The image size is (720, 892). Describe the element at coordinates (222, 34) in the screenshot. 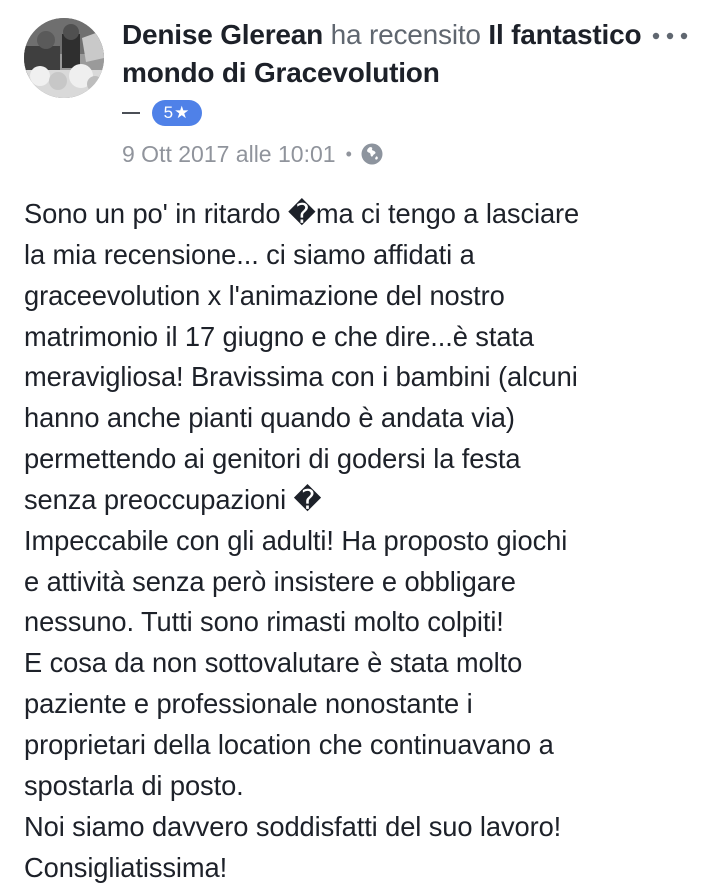

I see `author-name: Denise Glerean` at that location.